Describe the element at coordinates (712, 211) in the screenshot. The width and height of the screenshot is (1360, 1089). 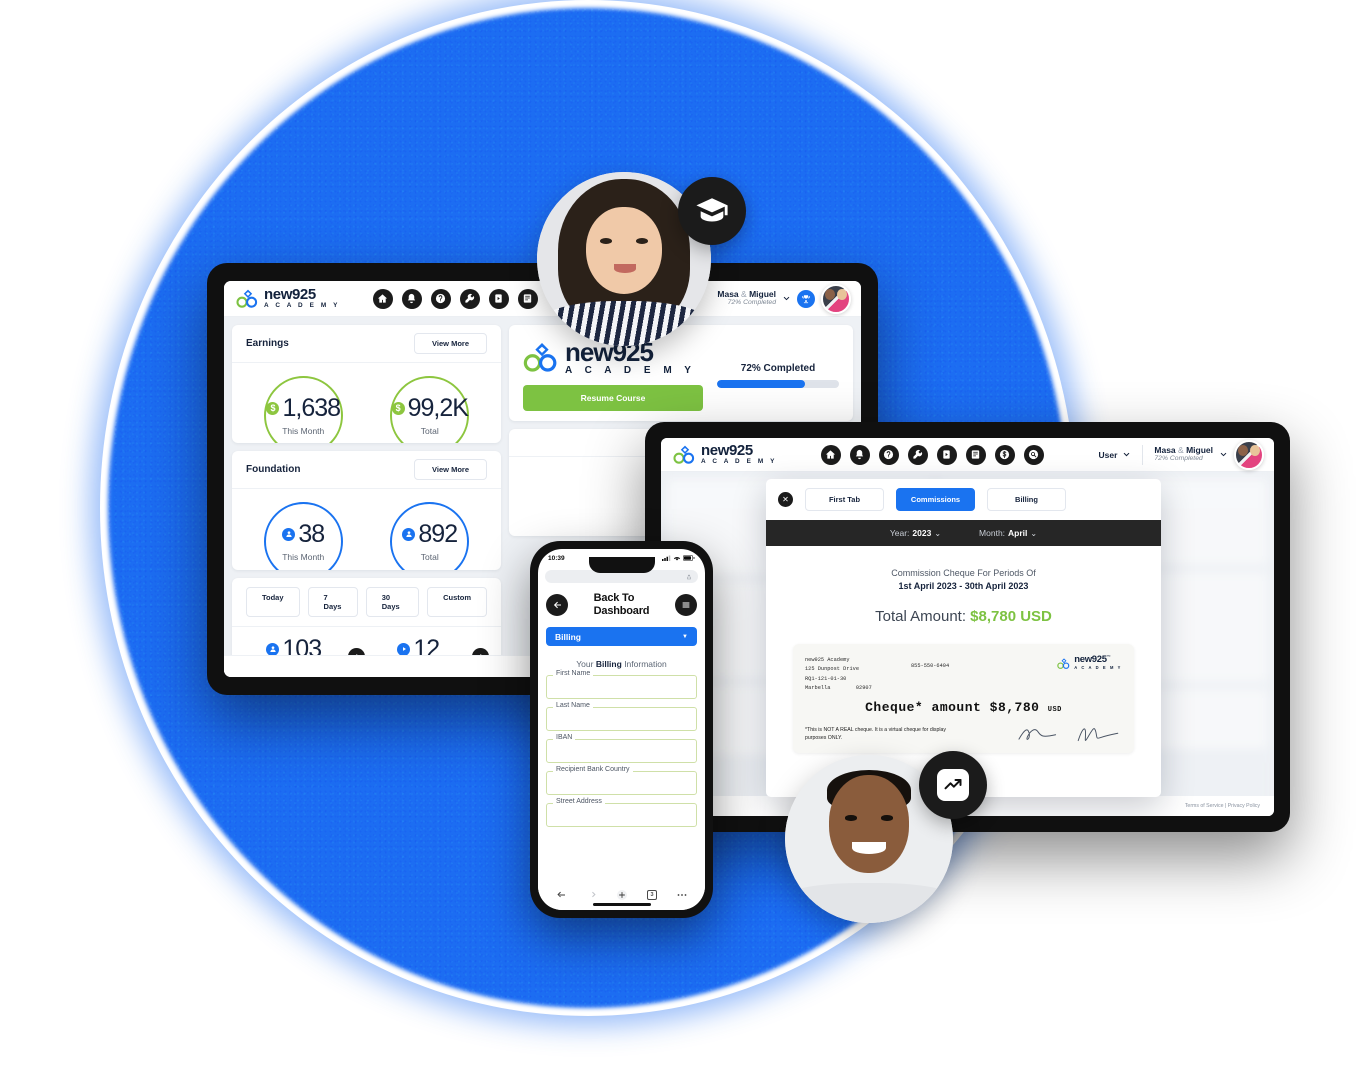
I see `graduation-cap-icon` at that location.